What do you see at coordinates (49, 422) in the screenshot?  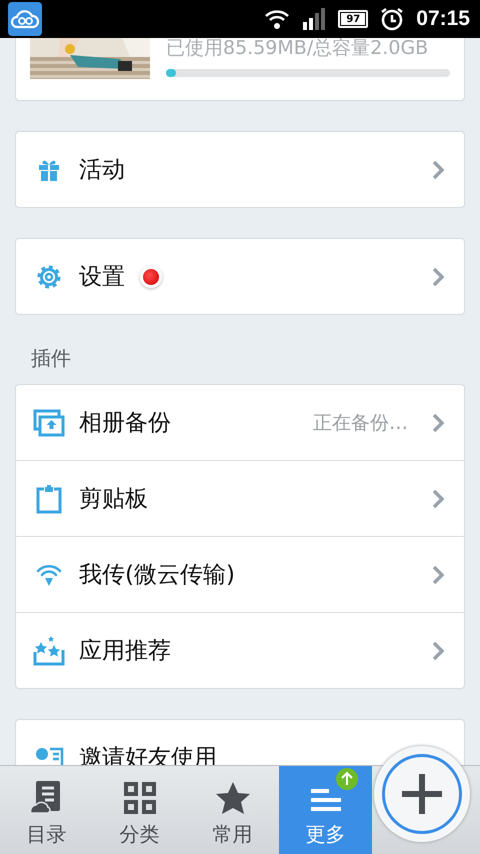 I see `photo-upload-icon` at bounding box center [49, 422].